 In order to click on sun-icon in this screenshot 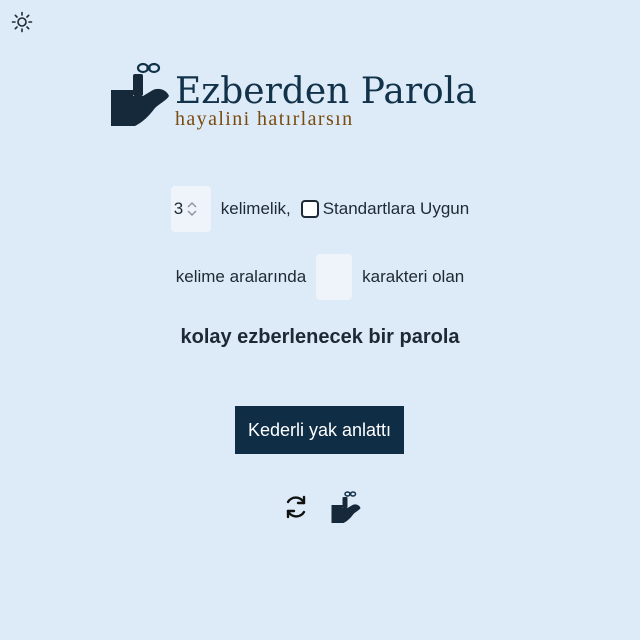, I will do `click(22, 22)`.